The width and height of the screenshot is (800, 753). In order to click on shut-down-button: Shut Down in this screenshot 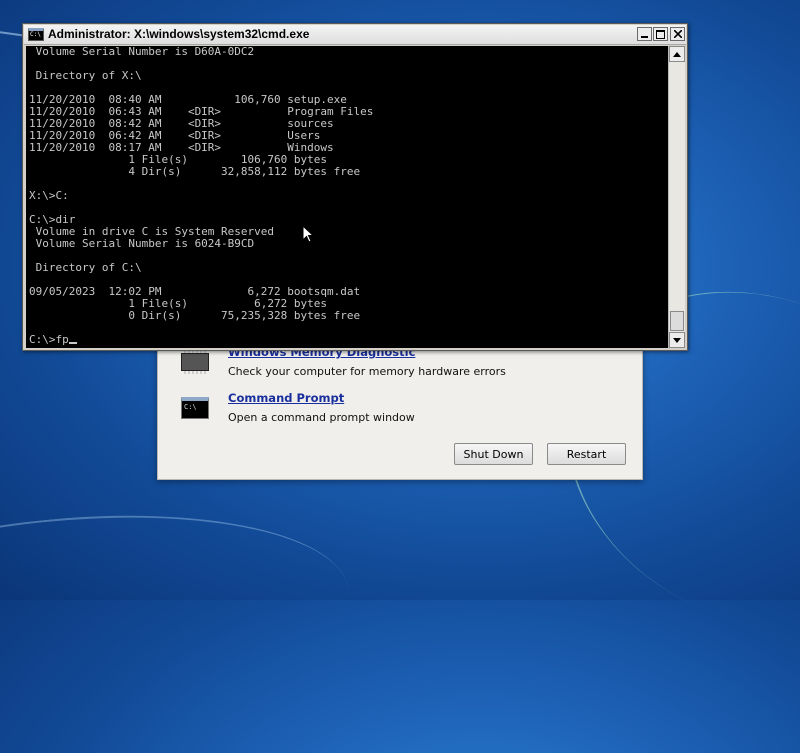, I will do `click(493, 454)`.